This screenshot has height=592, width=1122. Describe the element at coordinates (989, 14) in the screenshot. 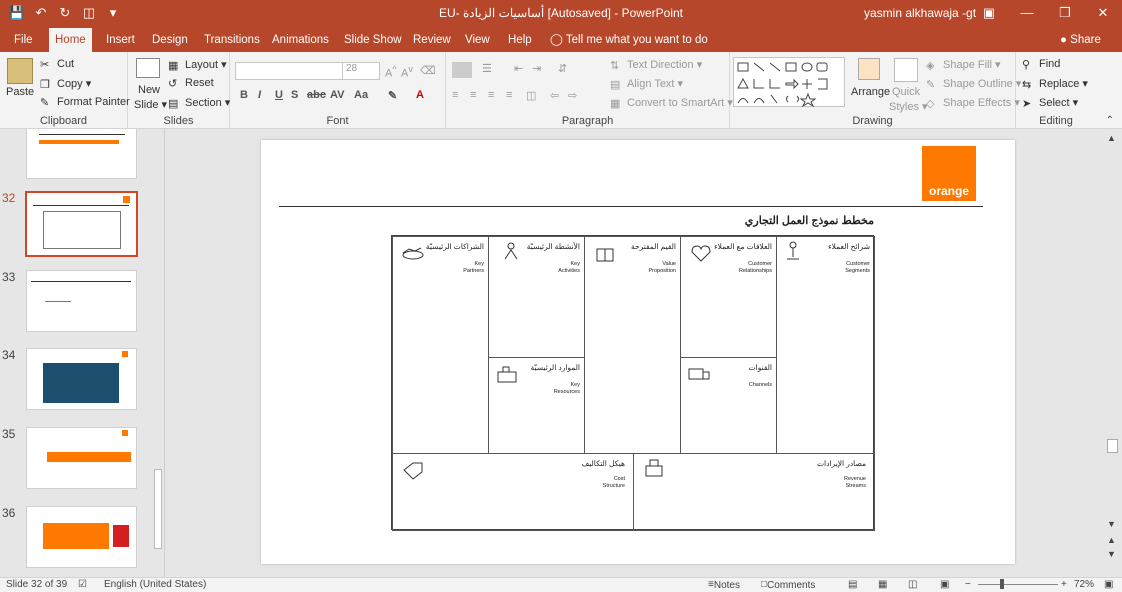

I see `ribbon-display-options-icon: ▣` at that location.